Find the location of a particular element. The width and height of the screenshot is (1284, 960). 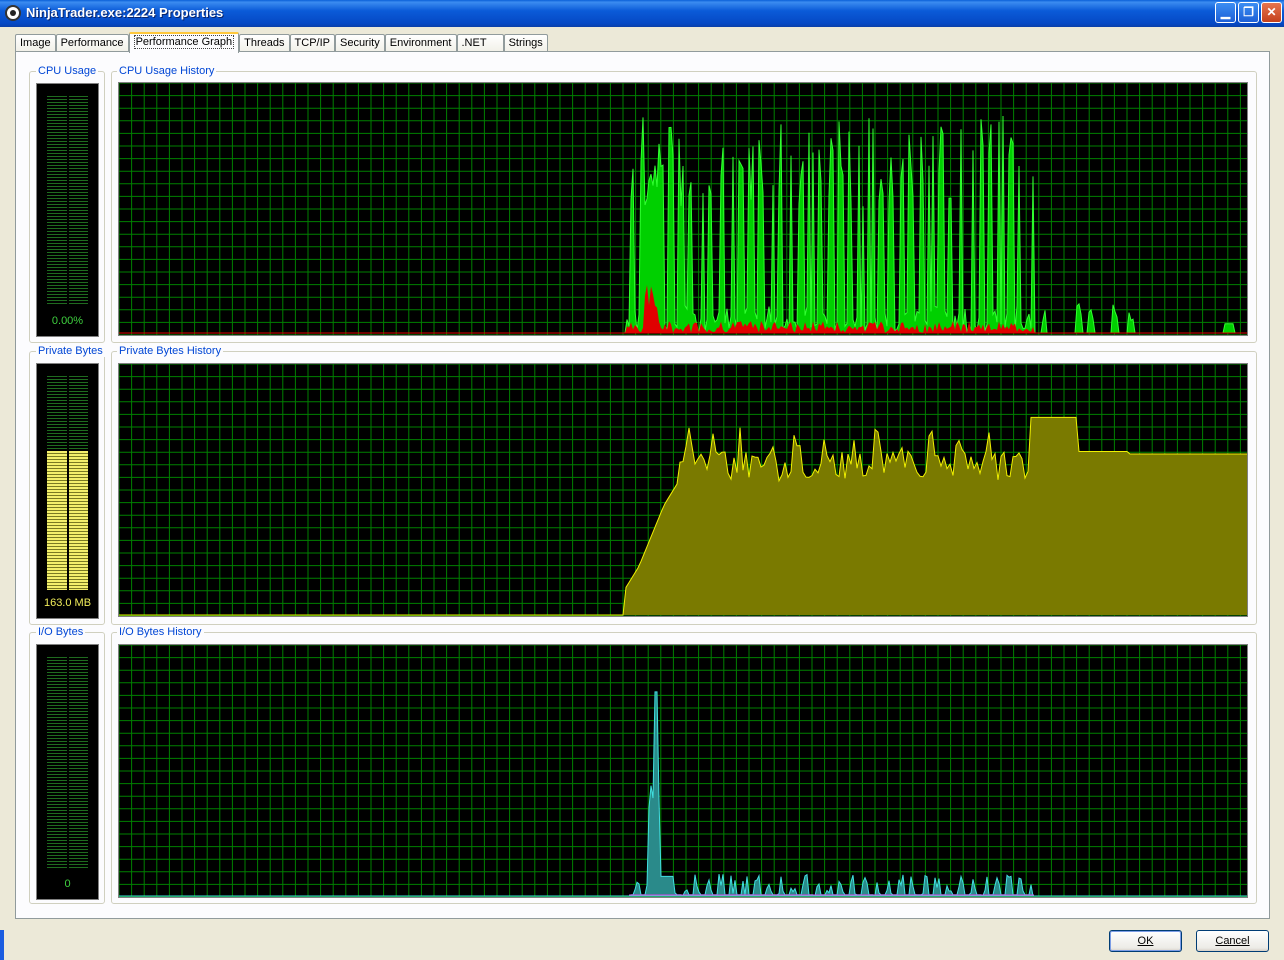

io-bytes-label: I/O Bytes is located at coordinates (61, 632).